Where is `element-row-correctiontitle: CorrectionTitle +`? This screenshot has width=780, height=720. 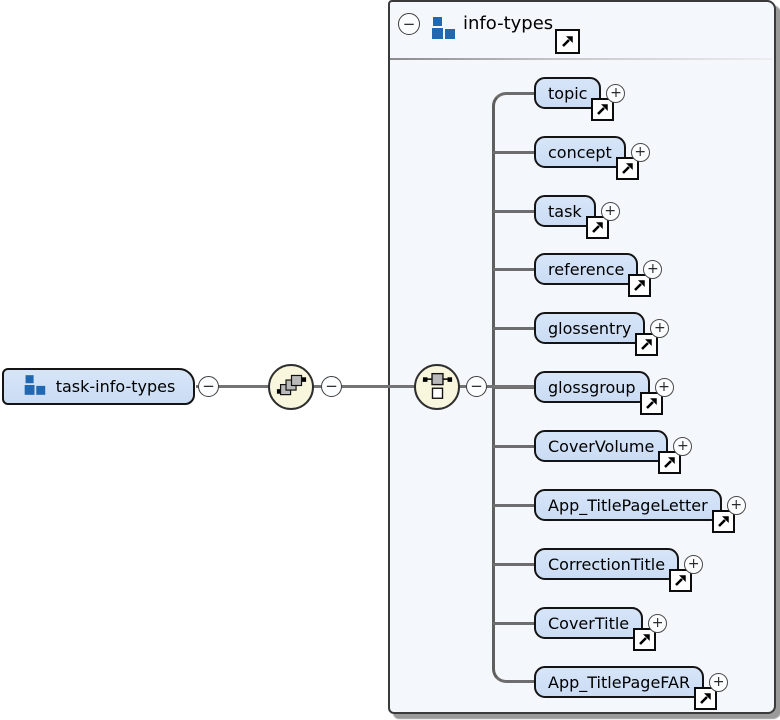
element-row-correctiontitle: CorrectionTitle + is located at coordinates (619, 570).